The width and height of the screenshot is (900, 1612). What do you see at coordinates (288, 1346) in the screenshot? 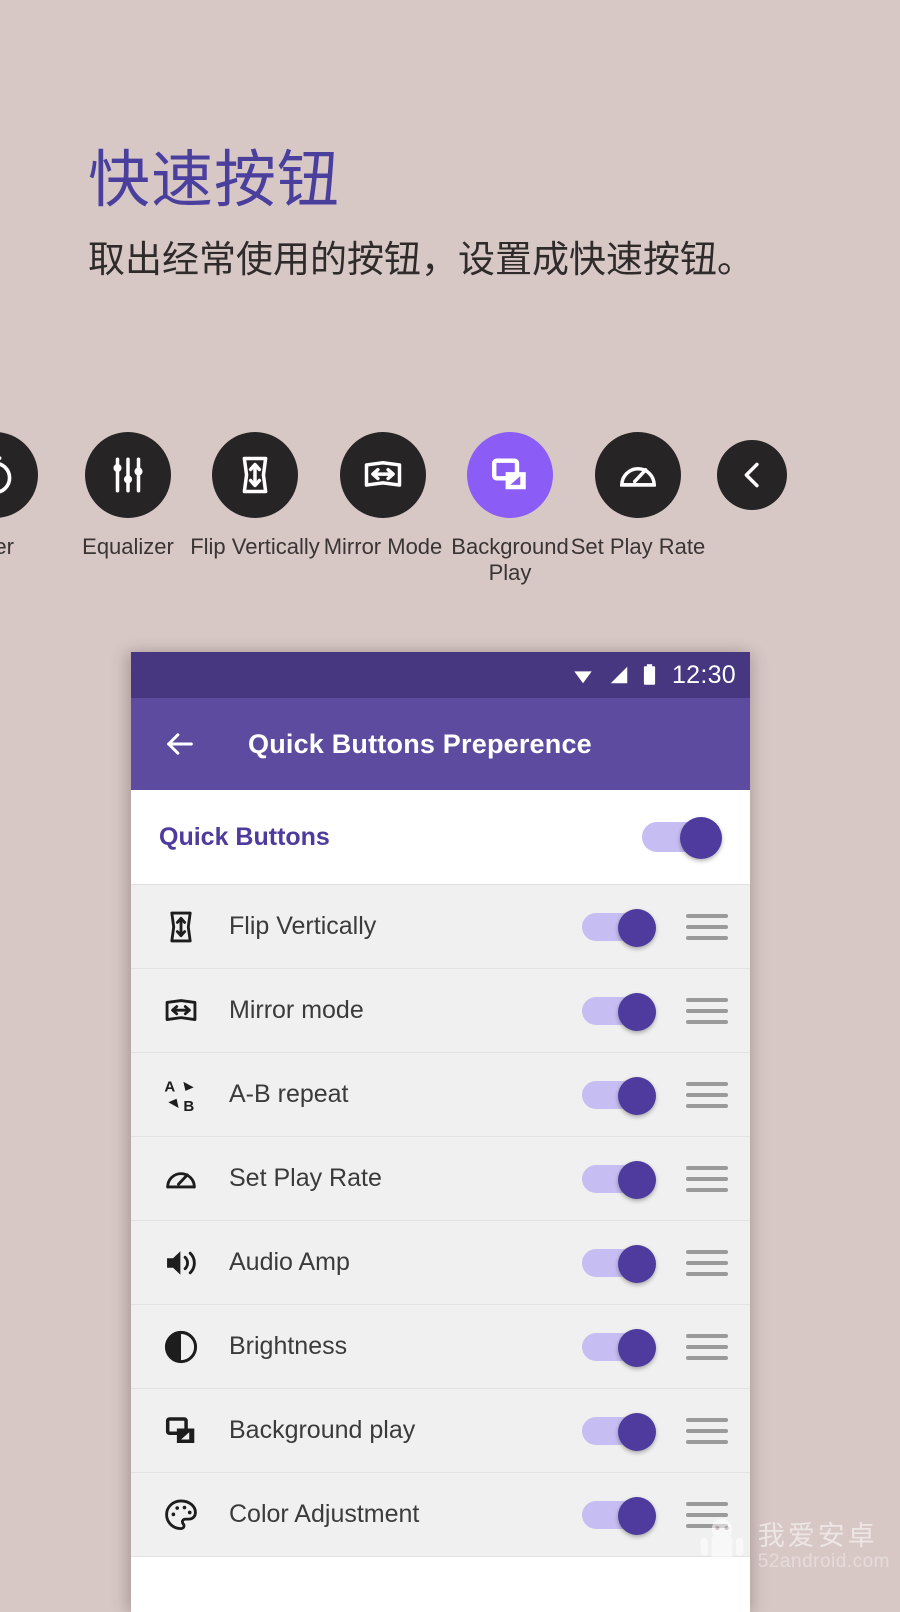
I see `row-label: Brightness` at bounding box center [288, 1346].